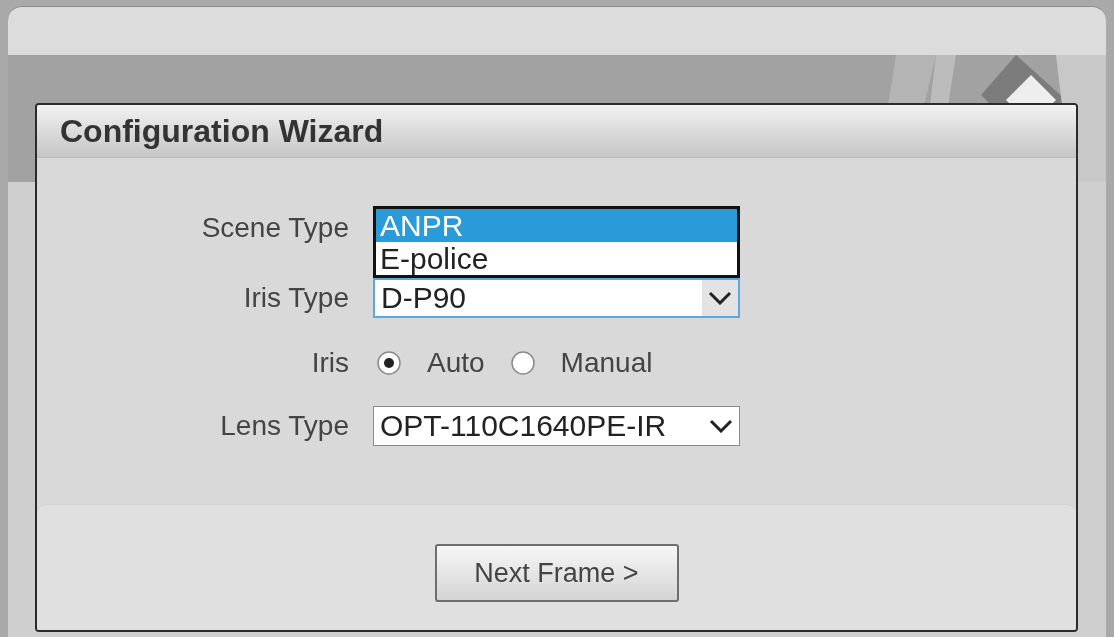 The image size is (1114, 637). What do you see at coordinates (329, 363) in the screenshot?
I see `field-label: Iris` at bounding box center [329, 363].